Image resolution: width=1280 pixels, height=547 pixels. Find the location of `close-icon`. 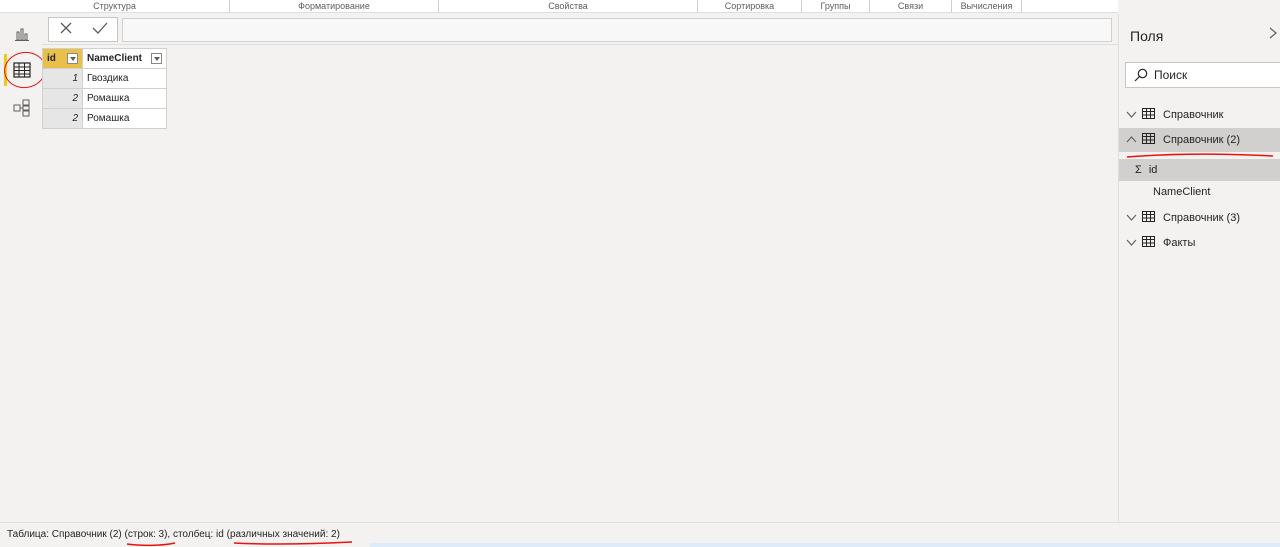

close-icon is located at coordinates (65, 28).